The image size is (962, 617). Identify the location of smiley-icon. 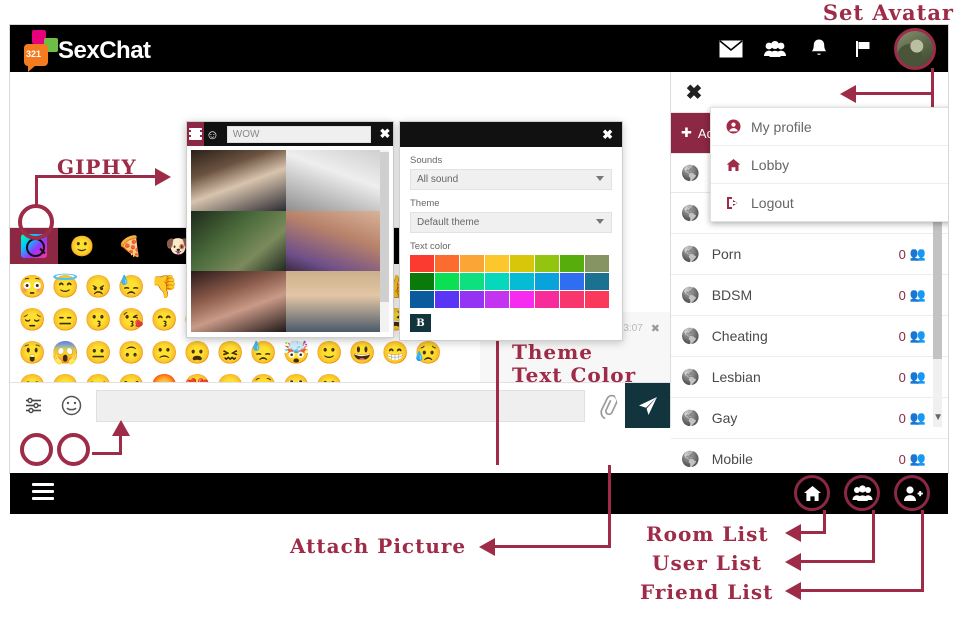
(71, 406).